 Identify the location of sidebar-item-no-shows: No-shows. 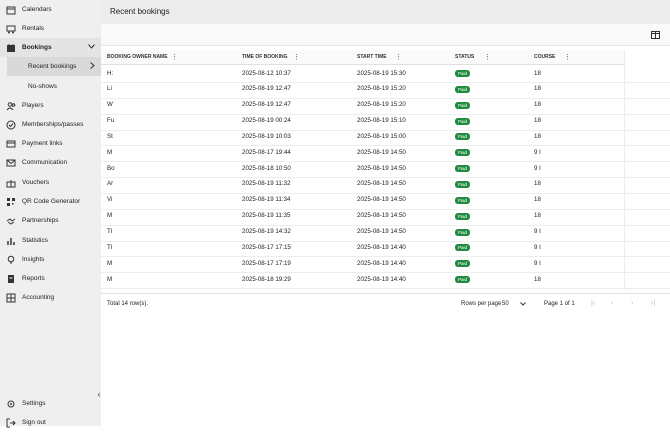
(50, 86).